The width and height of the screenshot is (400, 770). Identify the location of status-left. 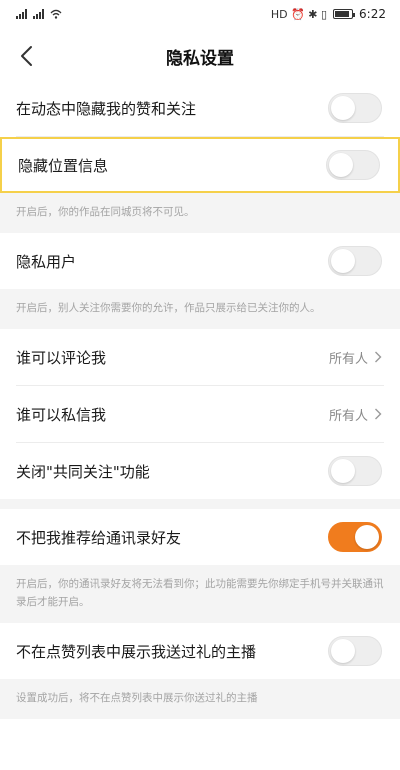
(39, 14).